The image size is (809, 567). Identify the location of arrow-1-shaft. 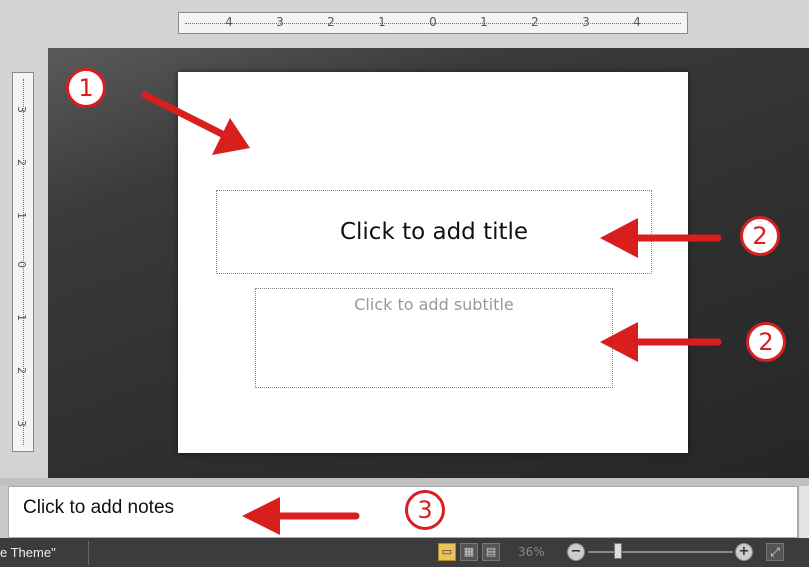
(186, 116).